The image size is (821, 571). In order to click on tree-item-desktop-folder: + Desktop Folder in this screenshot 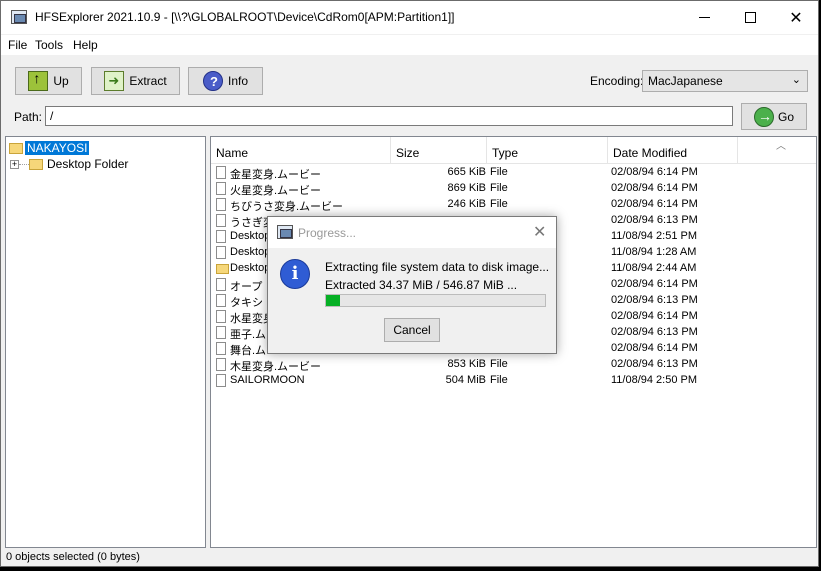, I will do `click(69, 164)`.